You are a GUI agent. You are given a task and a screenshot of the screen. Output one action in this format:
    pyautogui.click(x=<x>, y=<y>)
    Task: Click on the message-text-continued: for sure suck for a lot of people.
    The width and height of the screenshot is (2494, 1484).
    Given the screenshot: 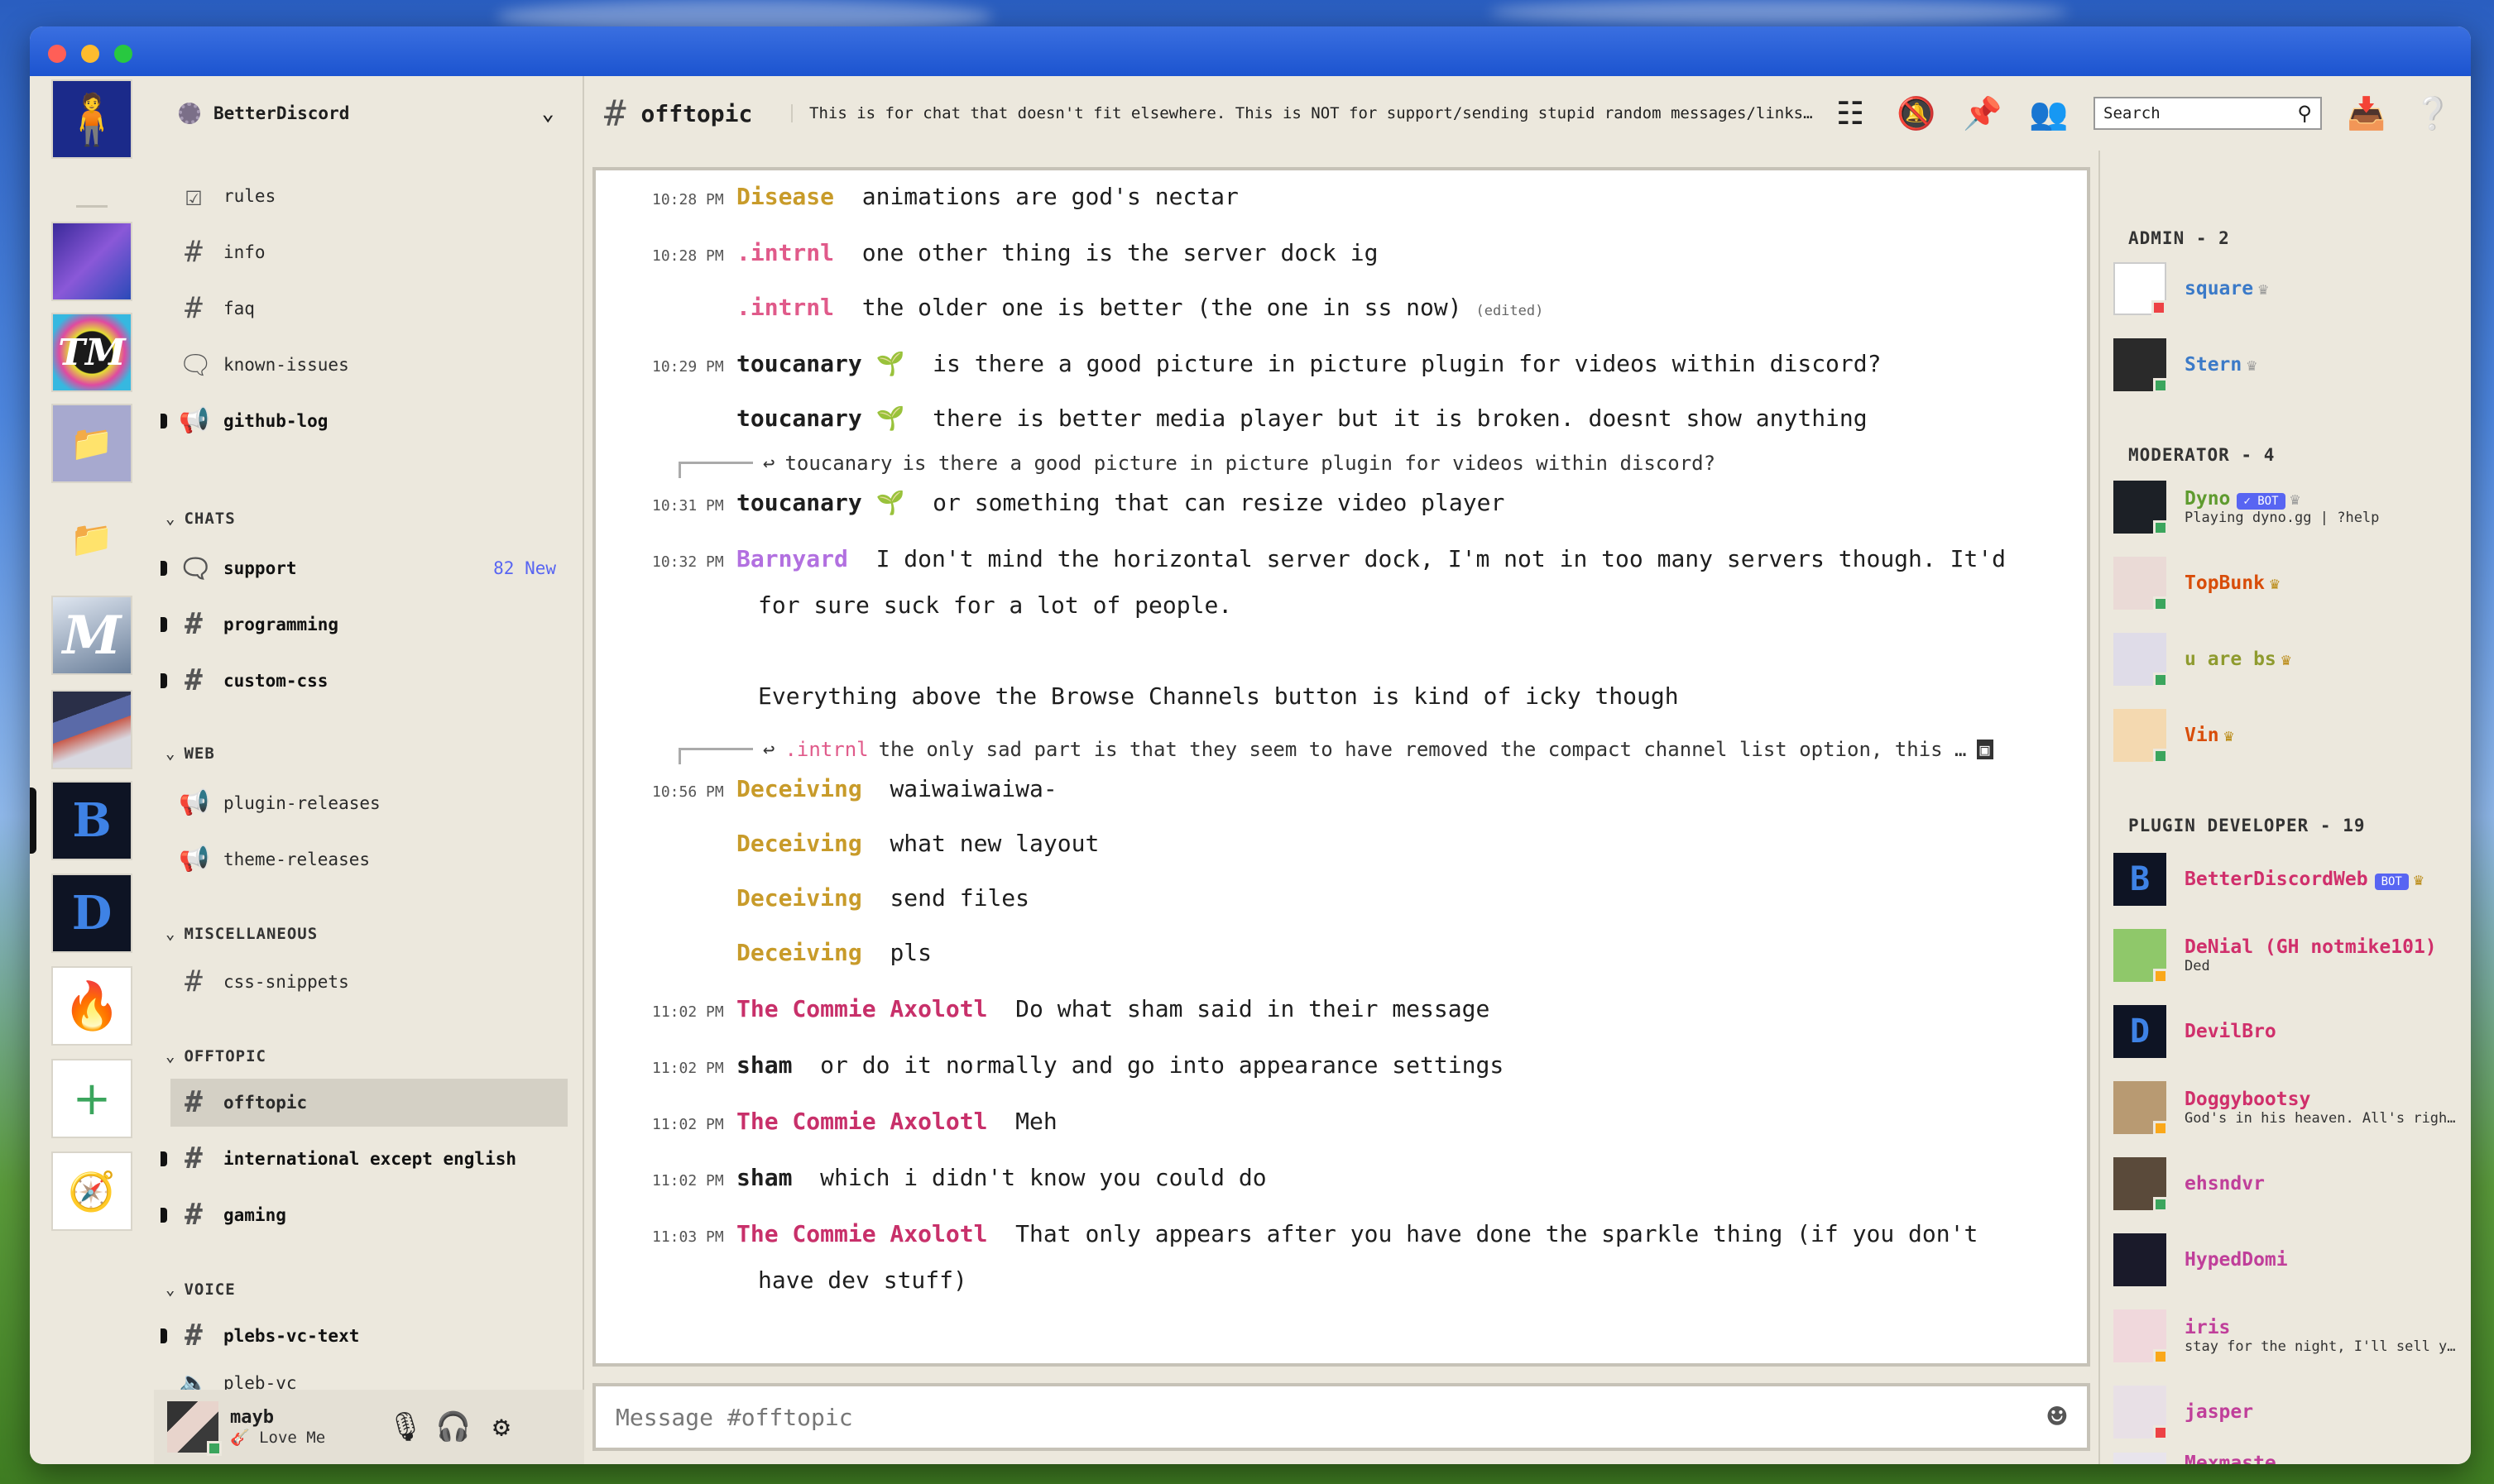 What is the action you would take?
    pyautogui.click(x=995, y=605)
    